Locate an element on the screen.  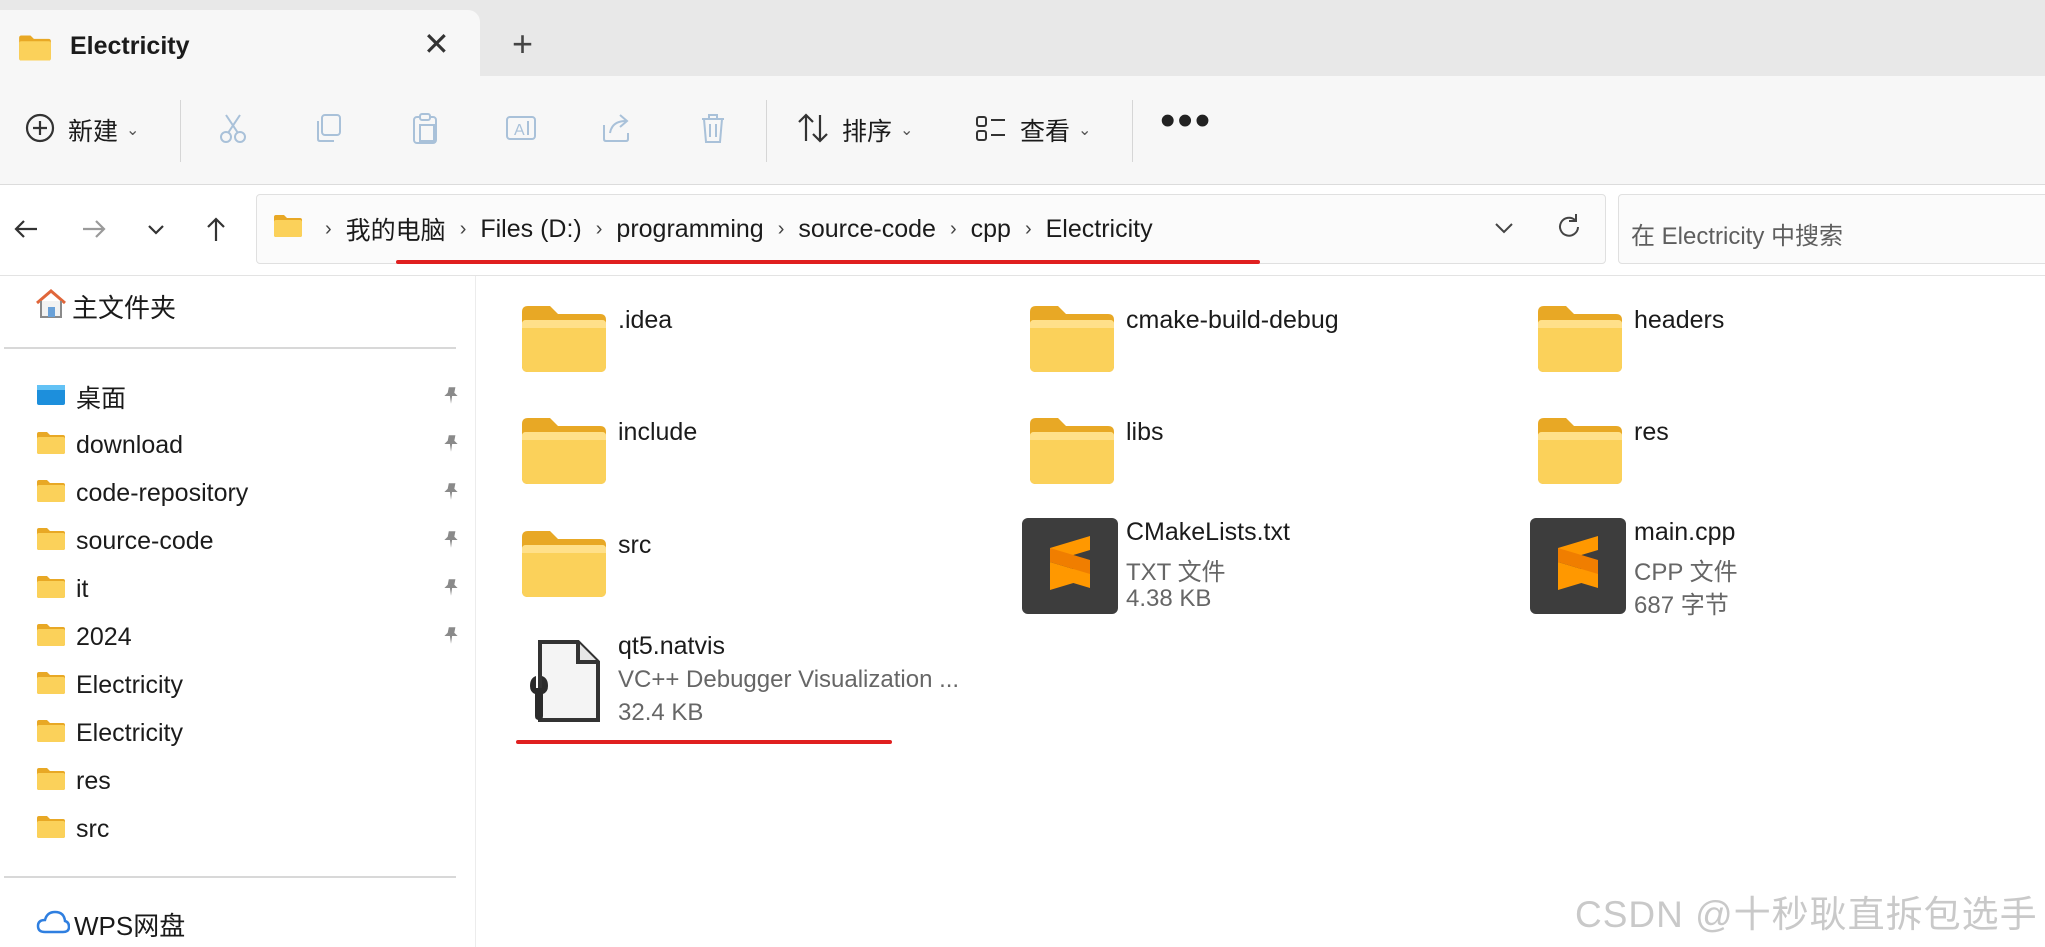
command-bar: 新建 ⌄ A 排序 ⌄ 查看 ⌄ ••• is located at coordinates (1022, 130).